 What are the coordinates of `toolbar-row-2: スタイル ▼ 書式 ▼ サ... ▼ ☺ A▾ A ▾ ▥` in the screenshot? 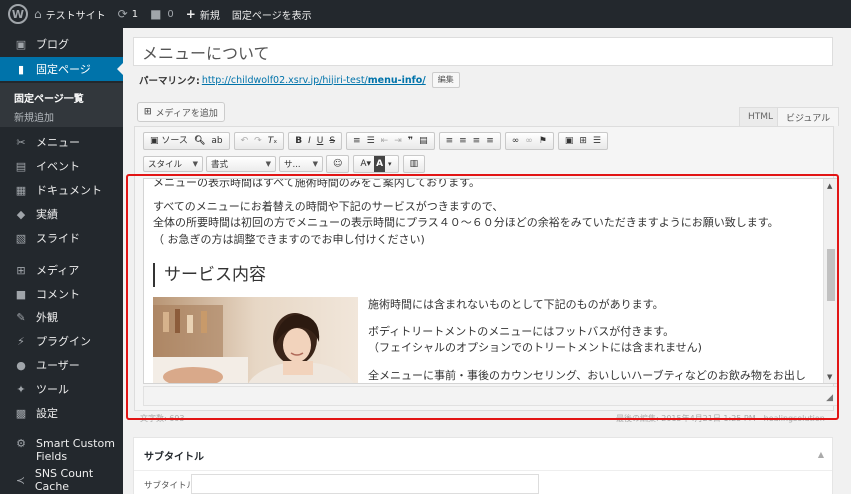 It's located at (286, 164).